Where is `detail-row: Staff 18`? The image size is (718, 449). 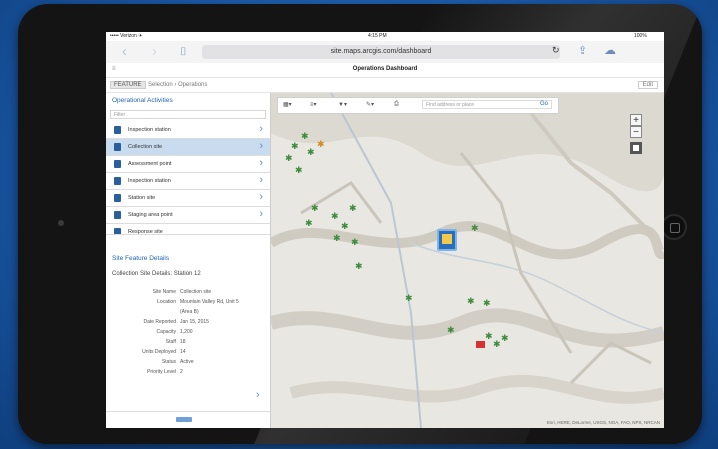 detail-row: Staff 18 is located at coordinates (187, 344).